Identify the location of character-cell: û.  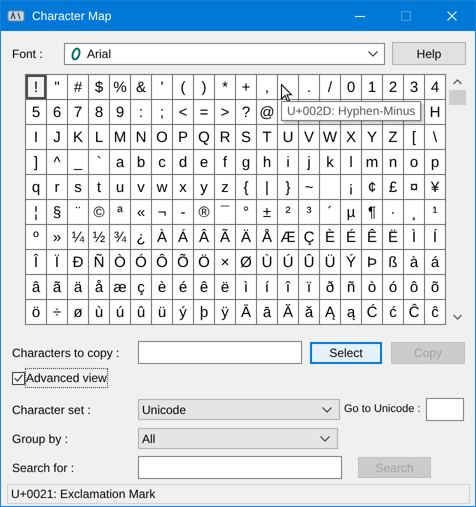
(141, 312).